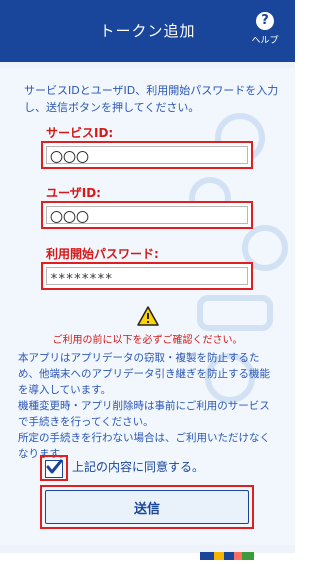 This screenshot has width=320, height=564. Describe the element at coordinates (102, 254) in the screenshot. I see `password-label: 利用開始パスワード:` at that location.